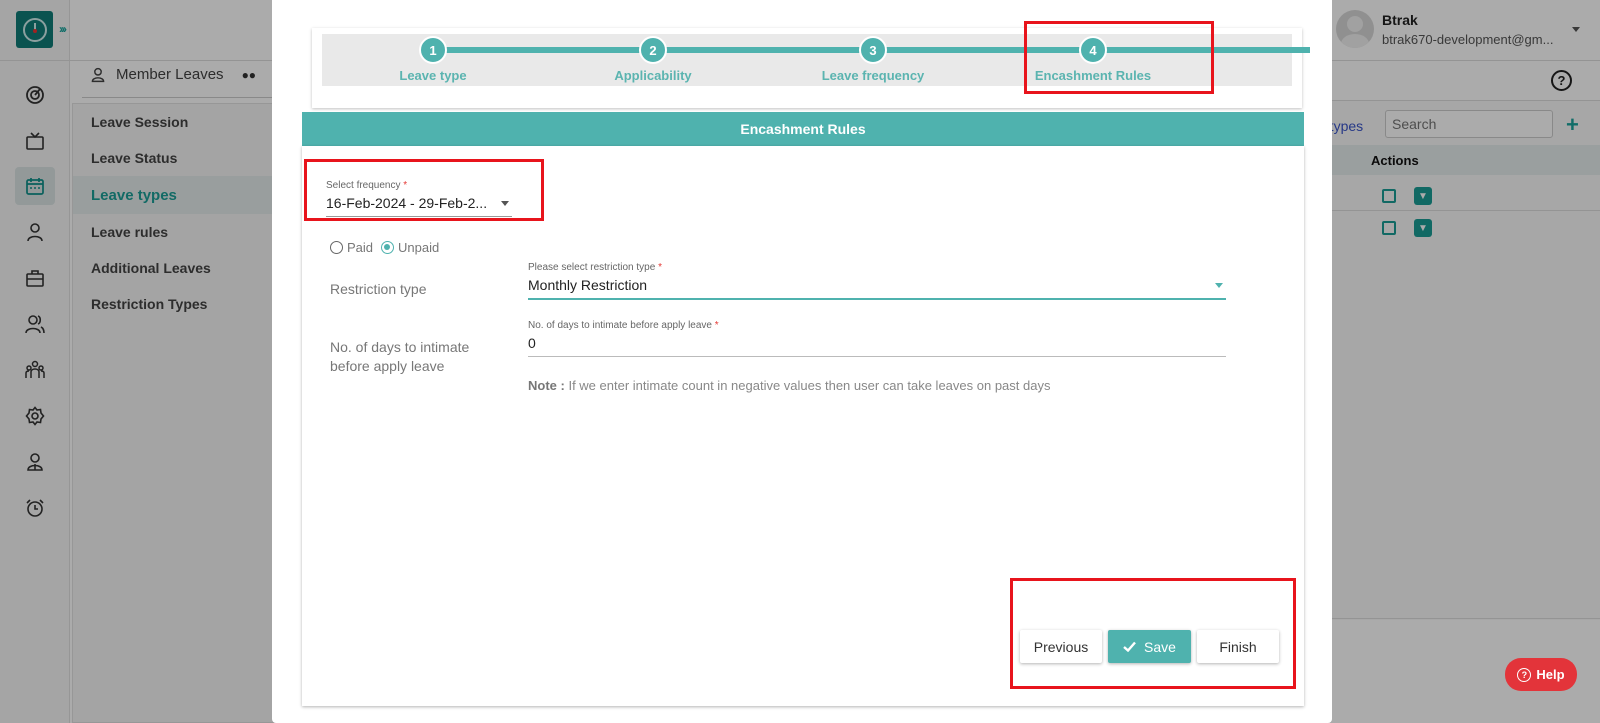 This screenshot has width=1600, height=723. Describe the element at coordinates (1541, 674) in the screenshot. I see `help-button: ? Help` at that location.